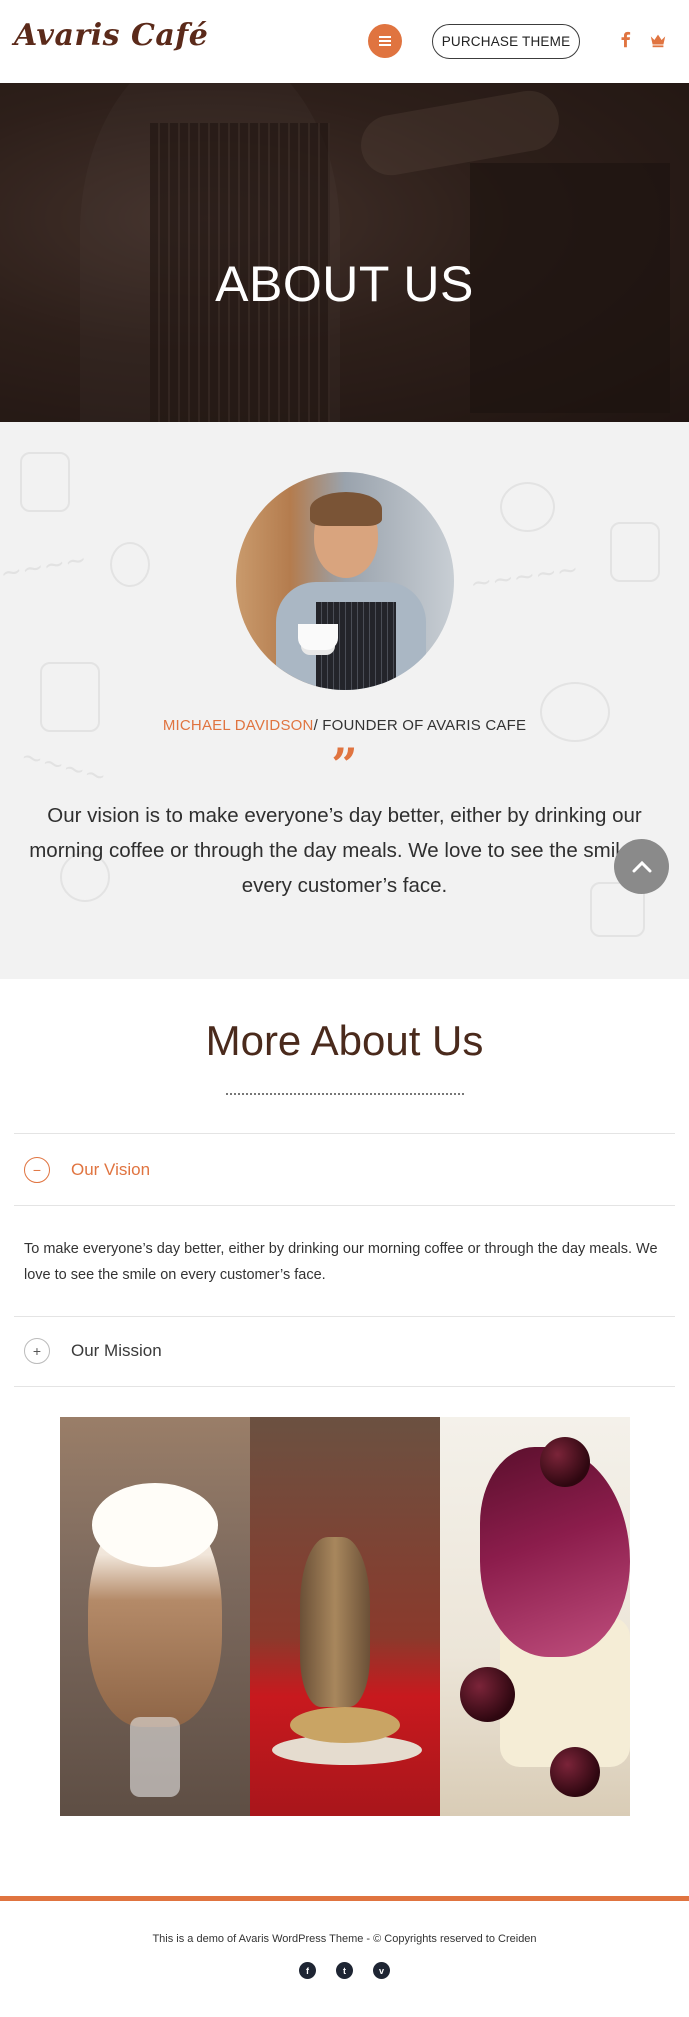  Describe the element at coordinates (307, 1970) in the screenshot. I see `facebook-icon: f` at that location.